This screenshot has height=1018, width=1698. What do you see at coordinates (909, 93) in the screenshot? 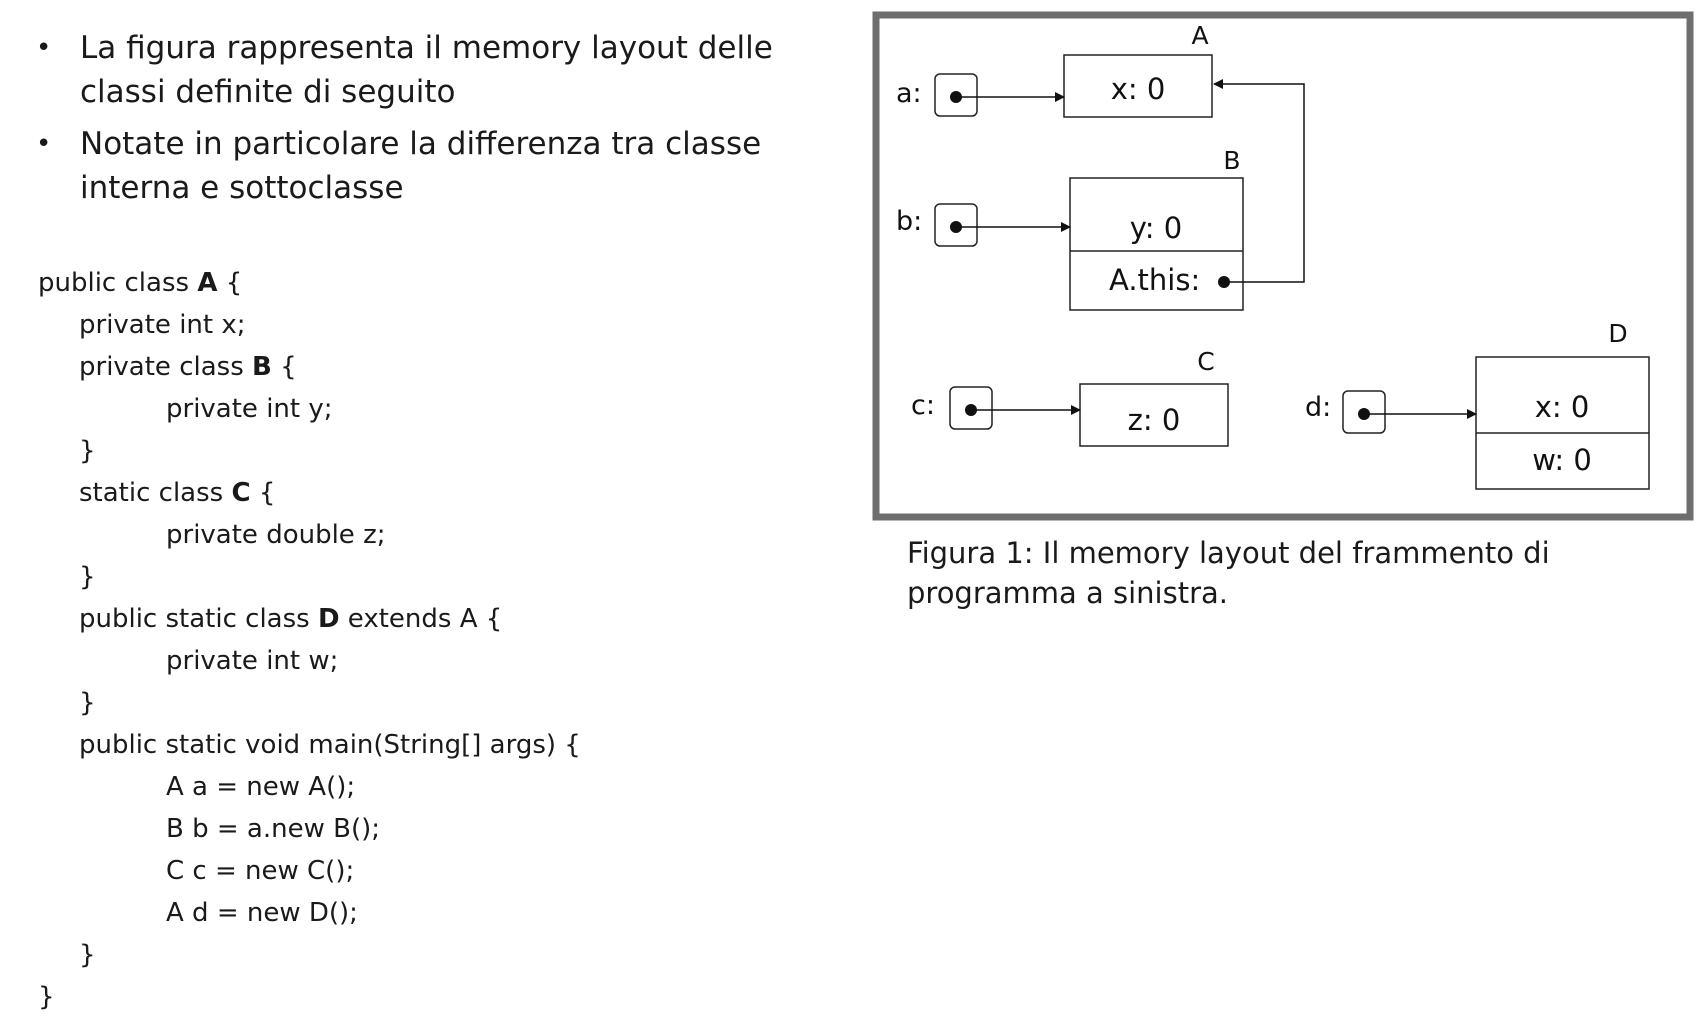
I see `var-a-label: a:` at bounding box center [909, 93].